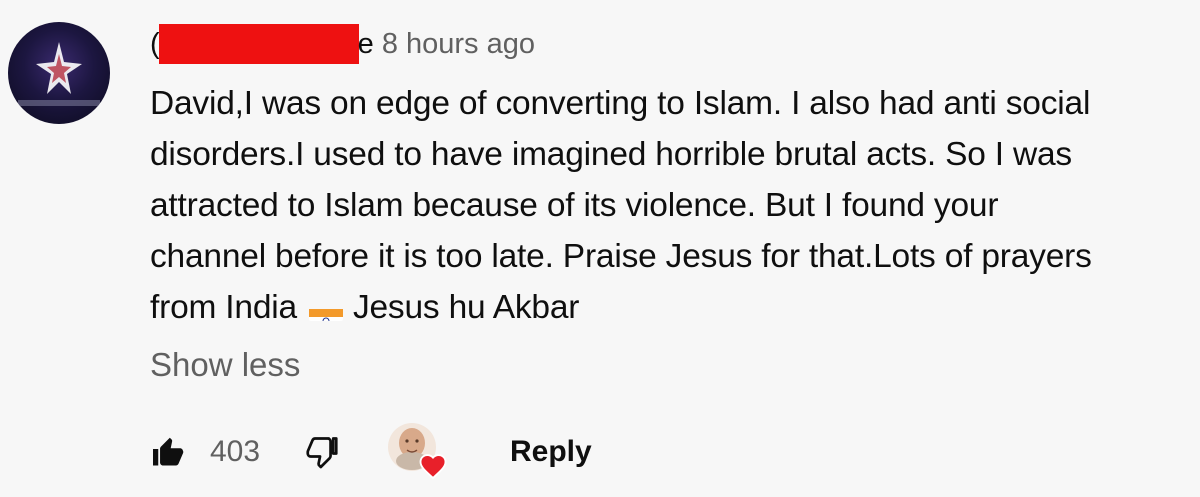  Describe the element at coordinates (325, 309) in the screenshot. I see `india-flag-icon` at that location.